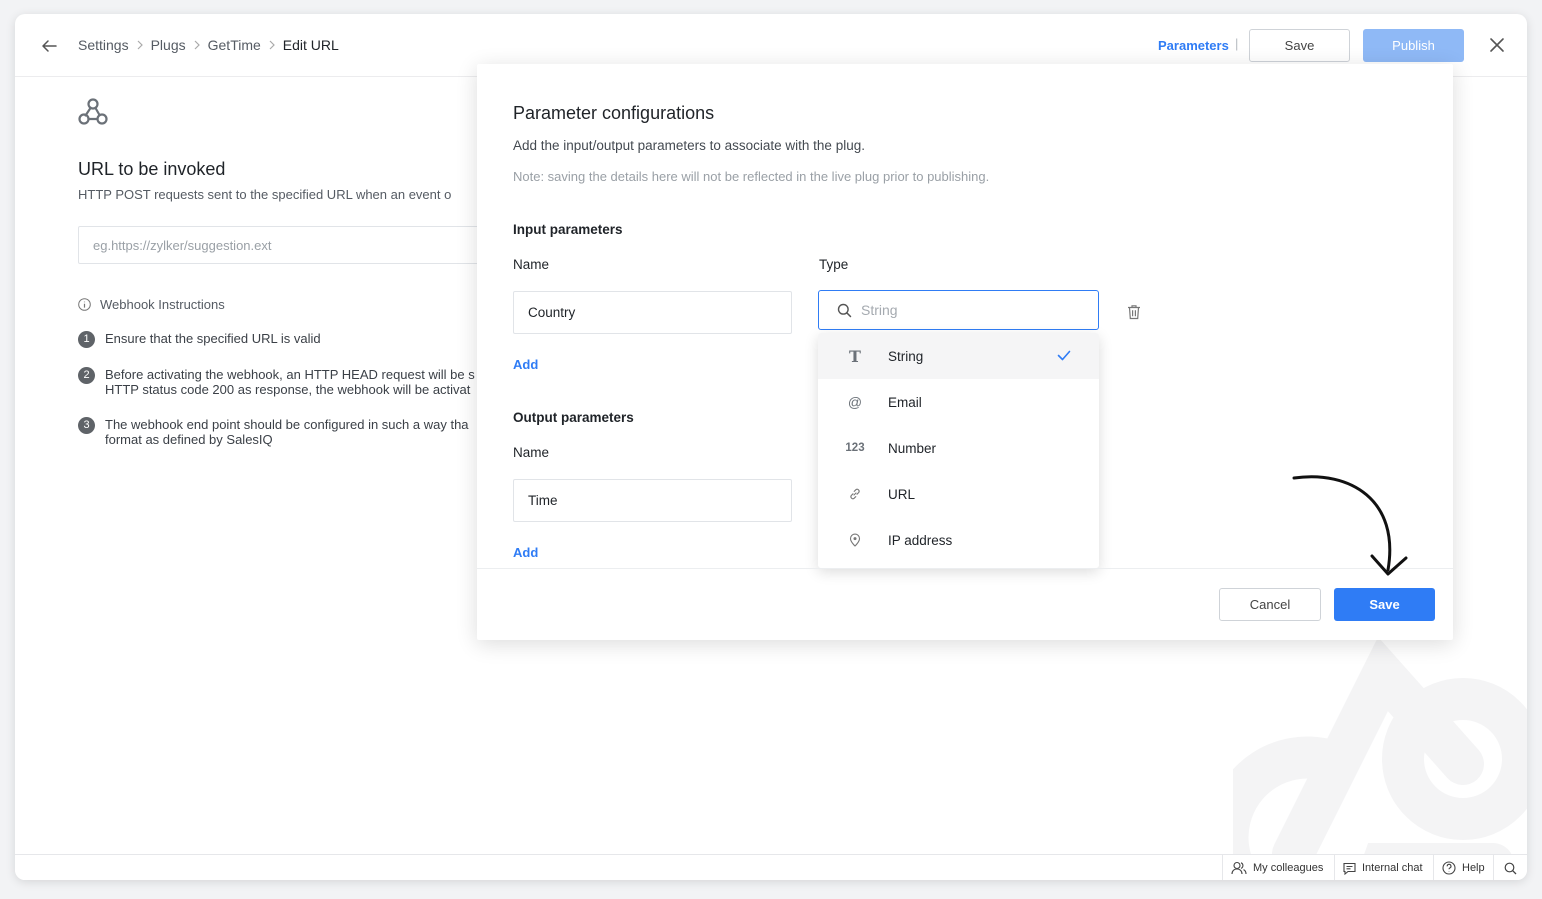 The width and height of the screenshot is (1542, 899). Describe the element at coordinates (1449, 868) in the screenshot. I see `help-icon` at that location.